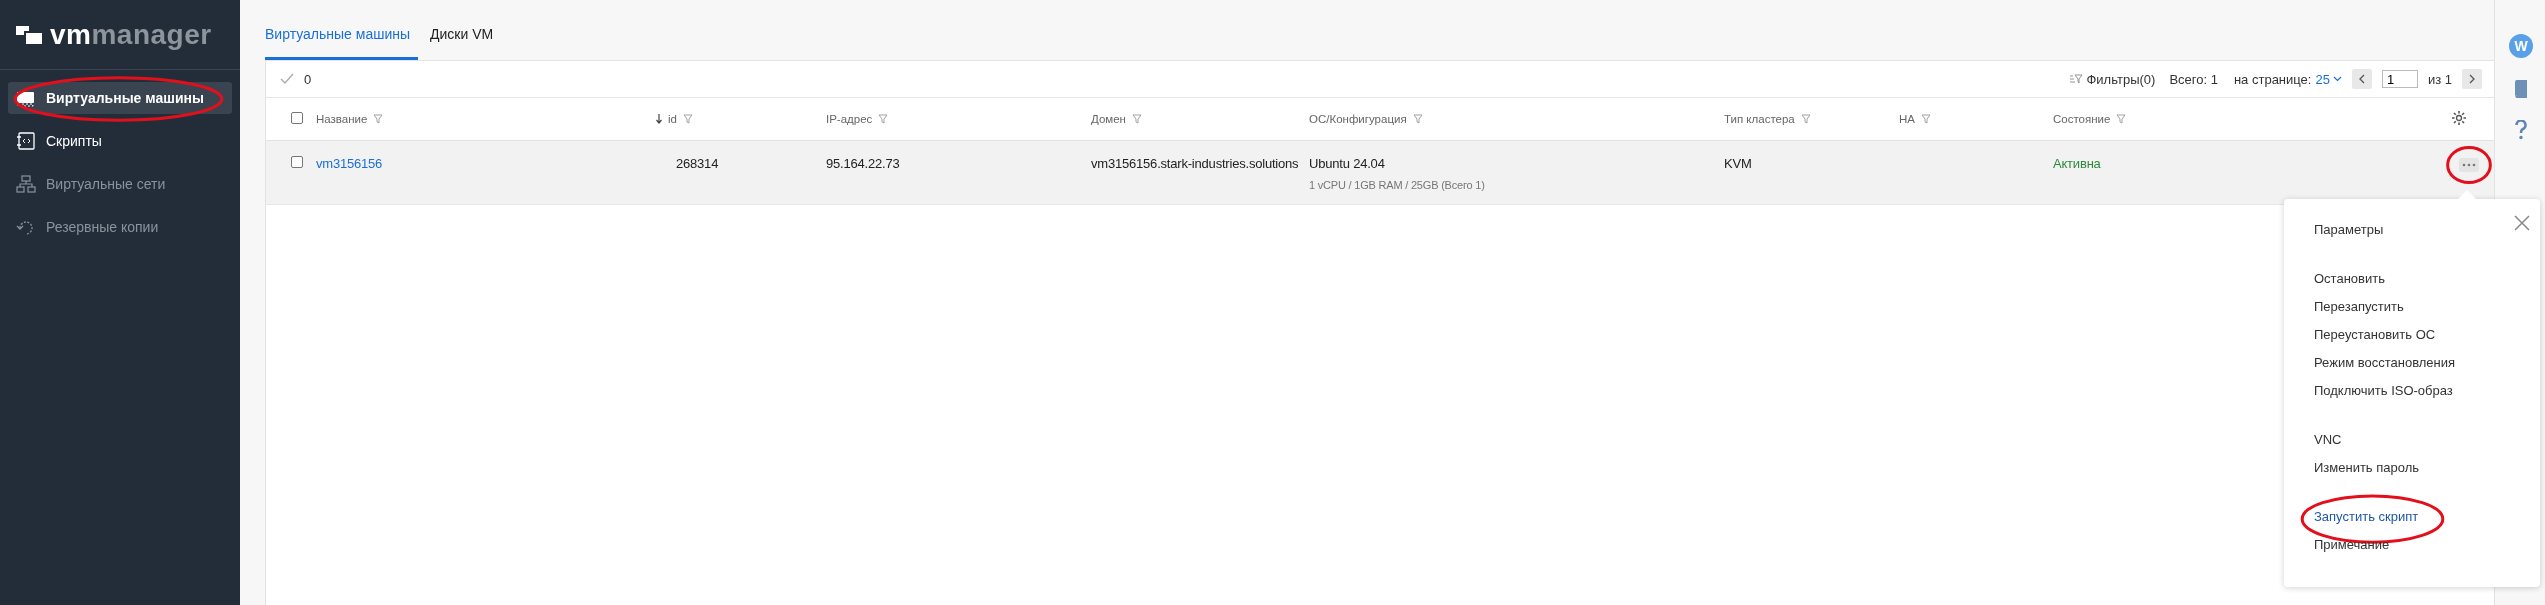 This screenshot has height=605, width=2545. Describe the element at coordinates (2521, 89) in the screenshot. I see `book-icon` at that location.